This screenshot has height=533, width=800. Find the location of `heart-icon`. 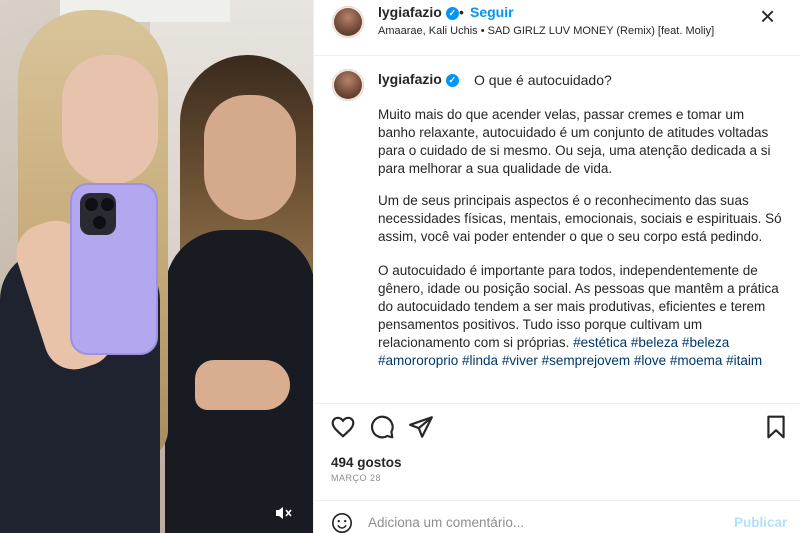

heart-icon is located at coordinates (343, 427).